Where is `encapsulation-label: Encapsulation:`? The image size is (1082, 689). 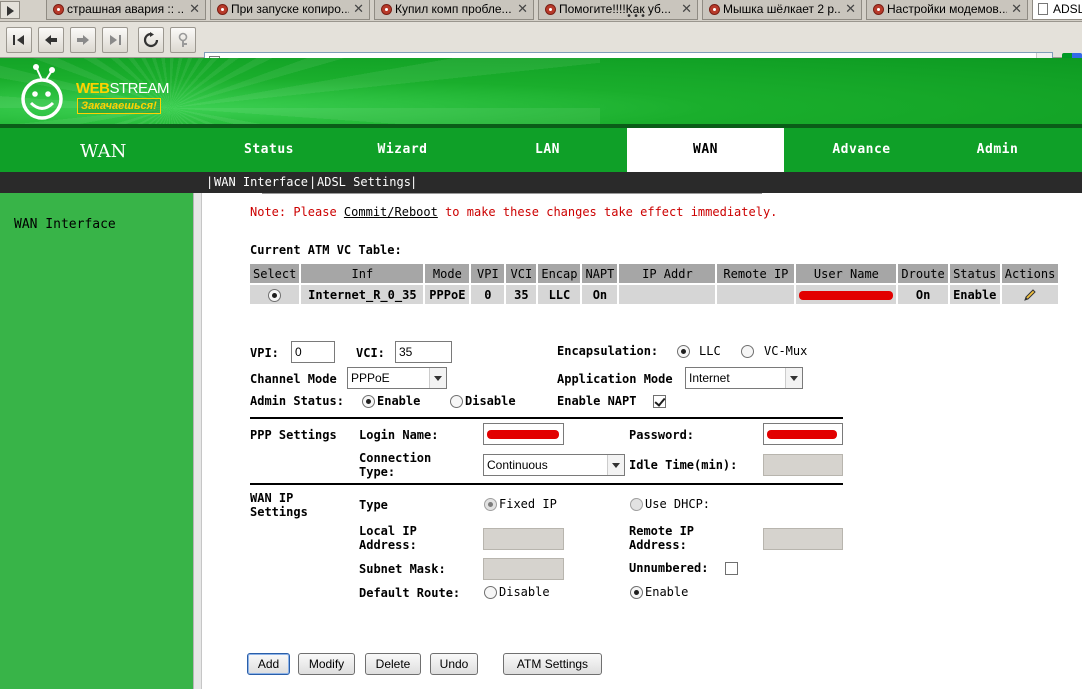
encapsulation-label: Encapsulation: is located at coordinates (608, 351).